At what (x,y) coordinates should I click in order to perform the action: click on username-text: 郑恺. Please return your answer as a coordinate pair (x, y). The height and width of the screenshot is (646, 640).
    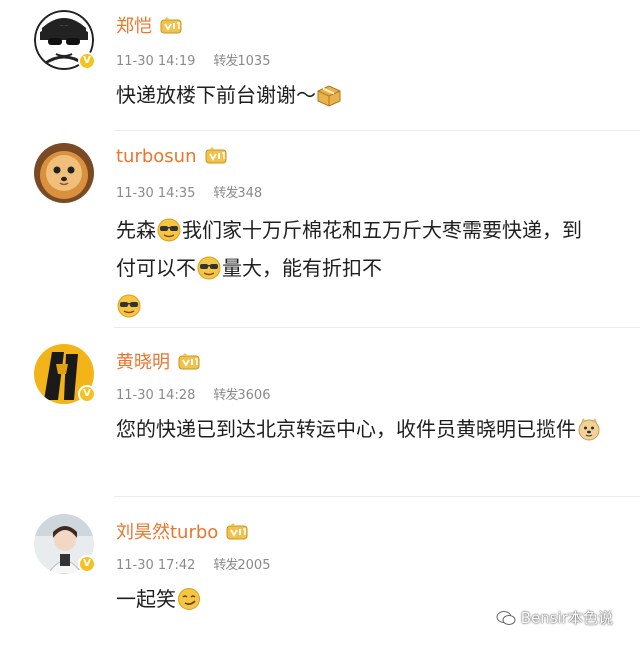
    Looking at the image, I should click on (134, 26).